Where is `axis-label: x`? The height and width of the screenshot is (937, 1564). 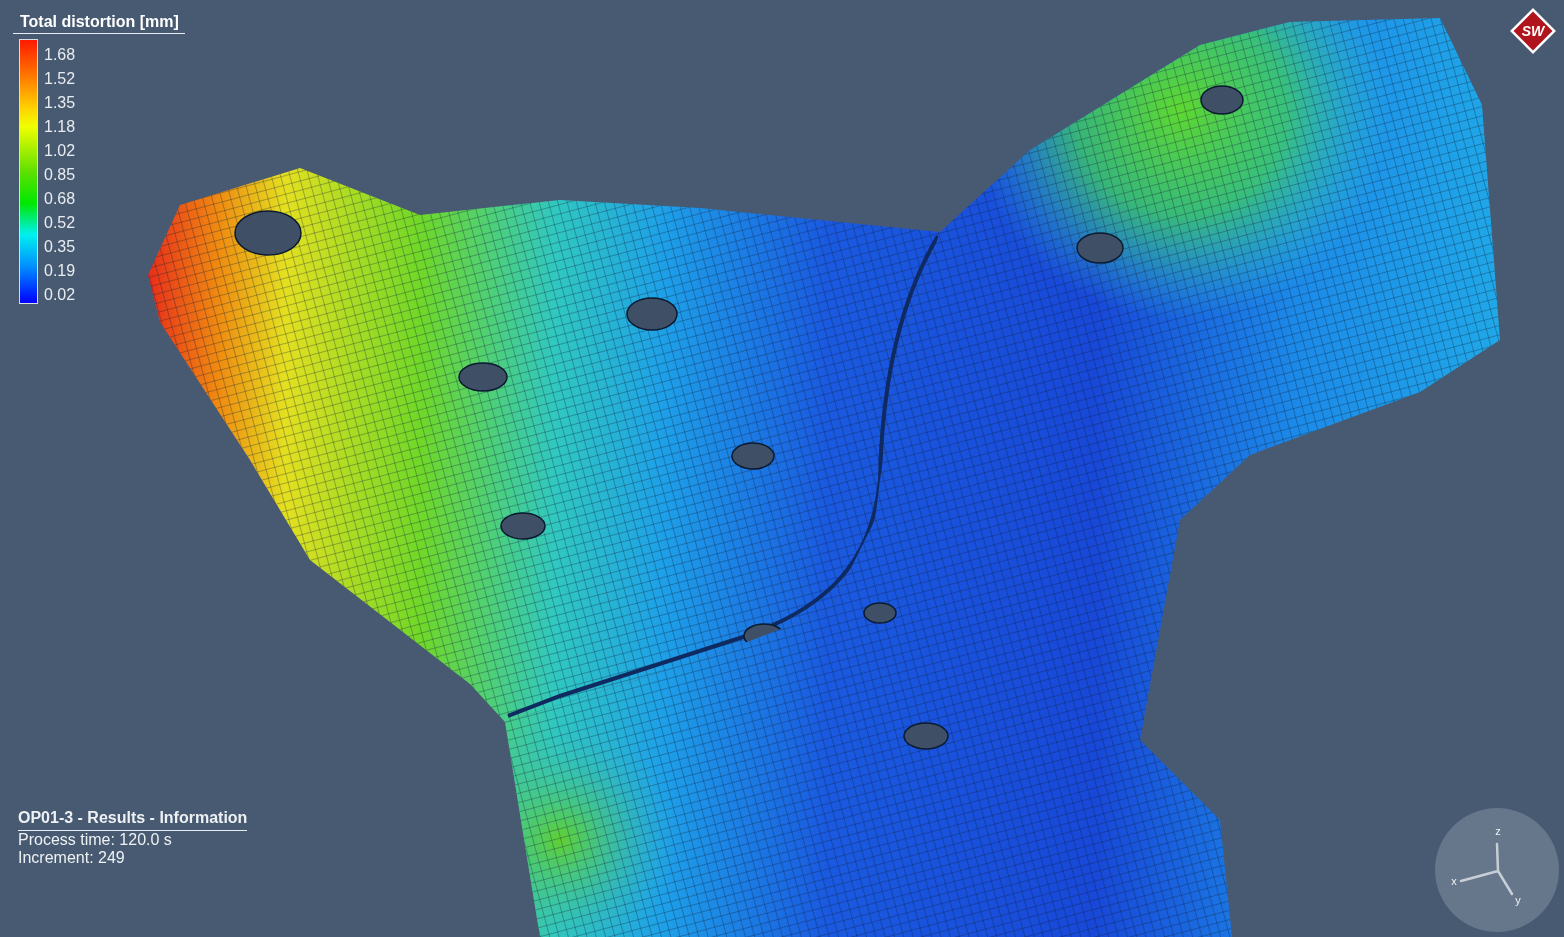 axis-label: x is located at coordinates (1454, 881).